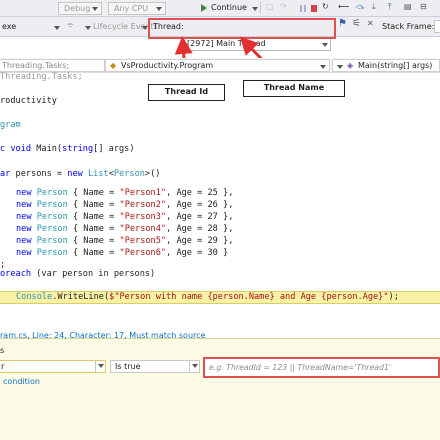  I want to click on pause-icon, so click(303, 8).